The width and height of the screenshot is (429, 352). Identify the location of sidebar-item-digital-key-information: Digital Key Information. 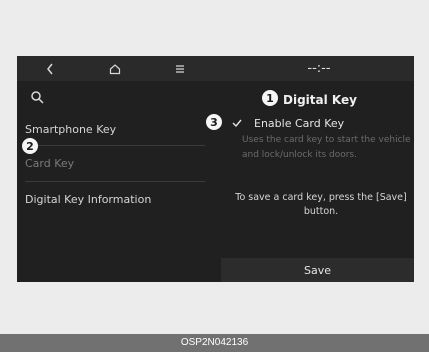
(88, 199).